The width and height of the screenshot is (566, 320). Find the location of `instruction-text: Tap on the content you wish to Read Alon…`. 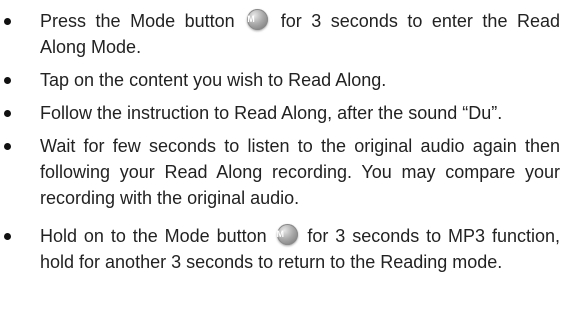

instruction-text: Tap on the content you wish to Read Alon… is located at coordinates (213, 80).